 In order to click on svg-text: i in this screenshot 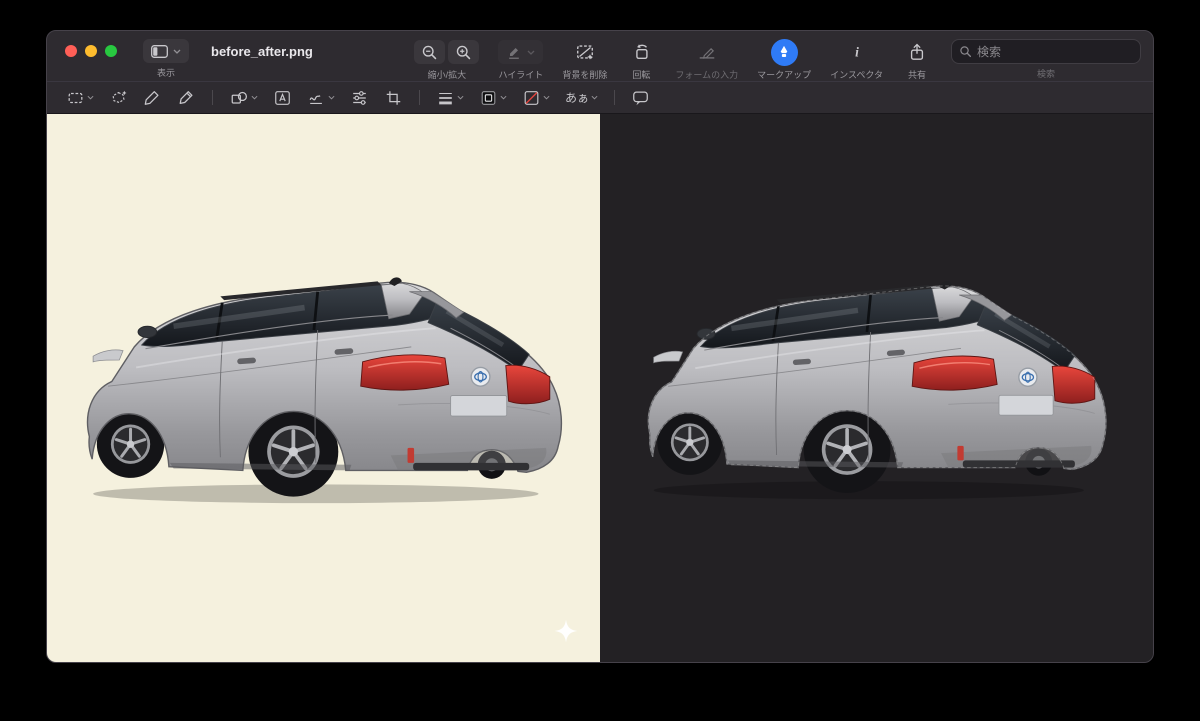, I will do `click(857, 52)`.